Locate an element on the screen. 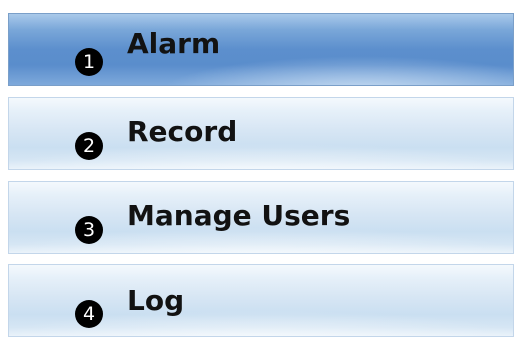 The width and height of the screenshot is (517, 345). number-badge-4: 4 is located at coordinates (89, 314).